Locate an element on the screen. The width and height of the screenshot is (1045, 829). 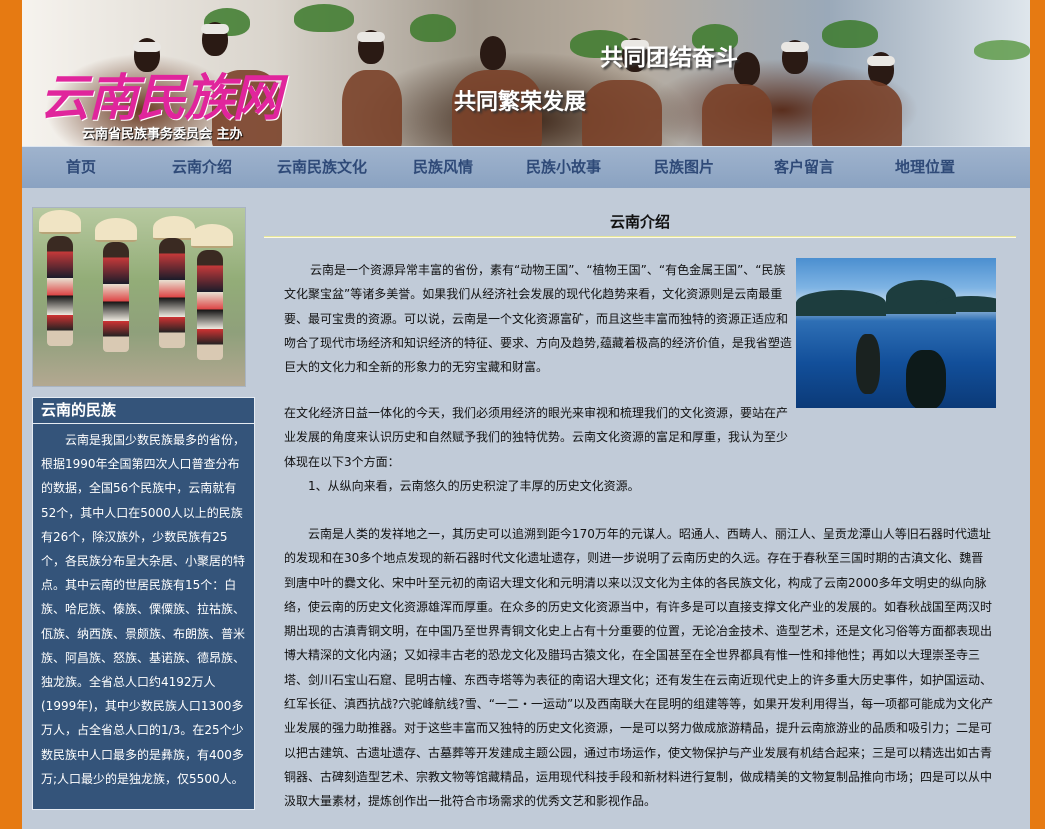
nav-guestbook: 客户留言 is located at coordinates (804, 167).